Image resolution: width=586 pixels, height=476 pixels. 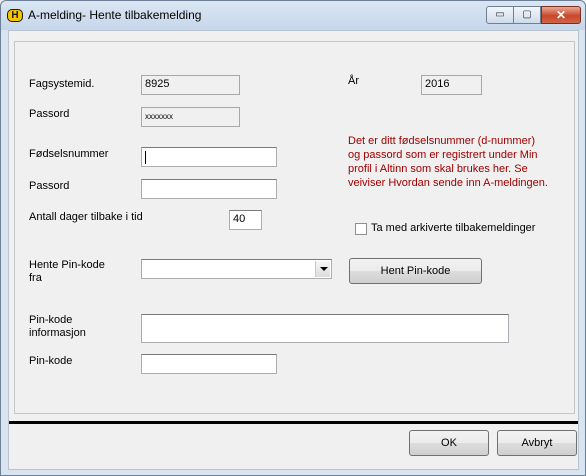 What do you see at coordinates (293, 15) in the screenshot?
I see `title-bar: H A-melding- Hente tilbakemelding ▭ ▢ ✕` at bounding box center [293, 15].